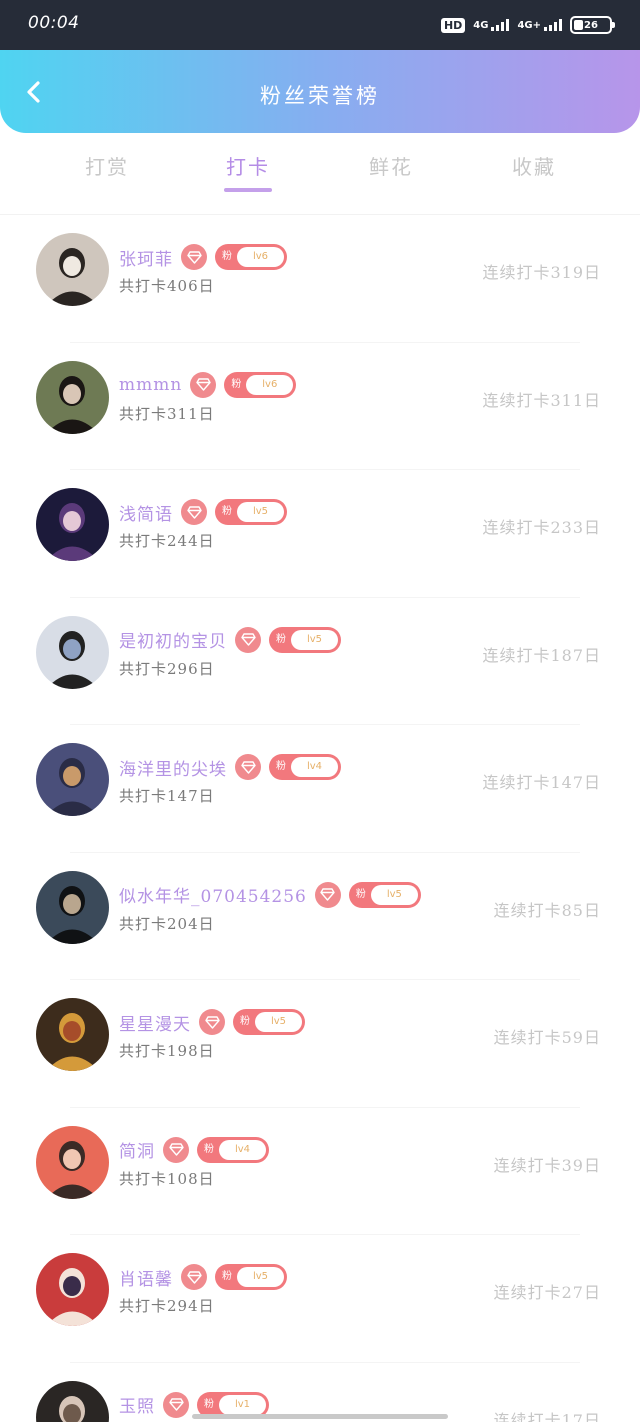 The width and height of the screenshot is (640, 1422). I want to click on fan-row: 浅简语 粉 lv5 共打卡244日 连续打卡233日, so click(320, 534).